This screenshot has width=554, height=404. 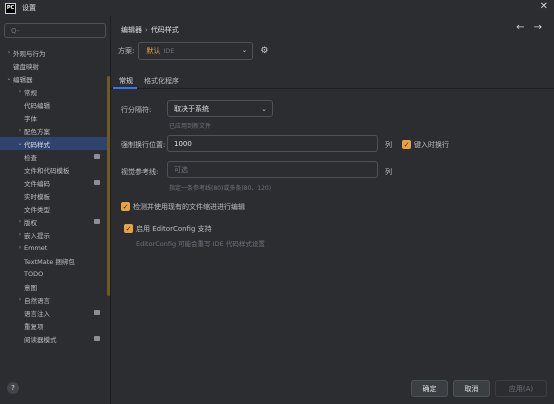 I want to click on visual-guides-field: 可选, so click(x=272, y=169).